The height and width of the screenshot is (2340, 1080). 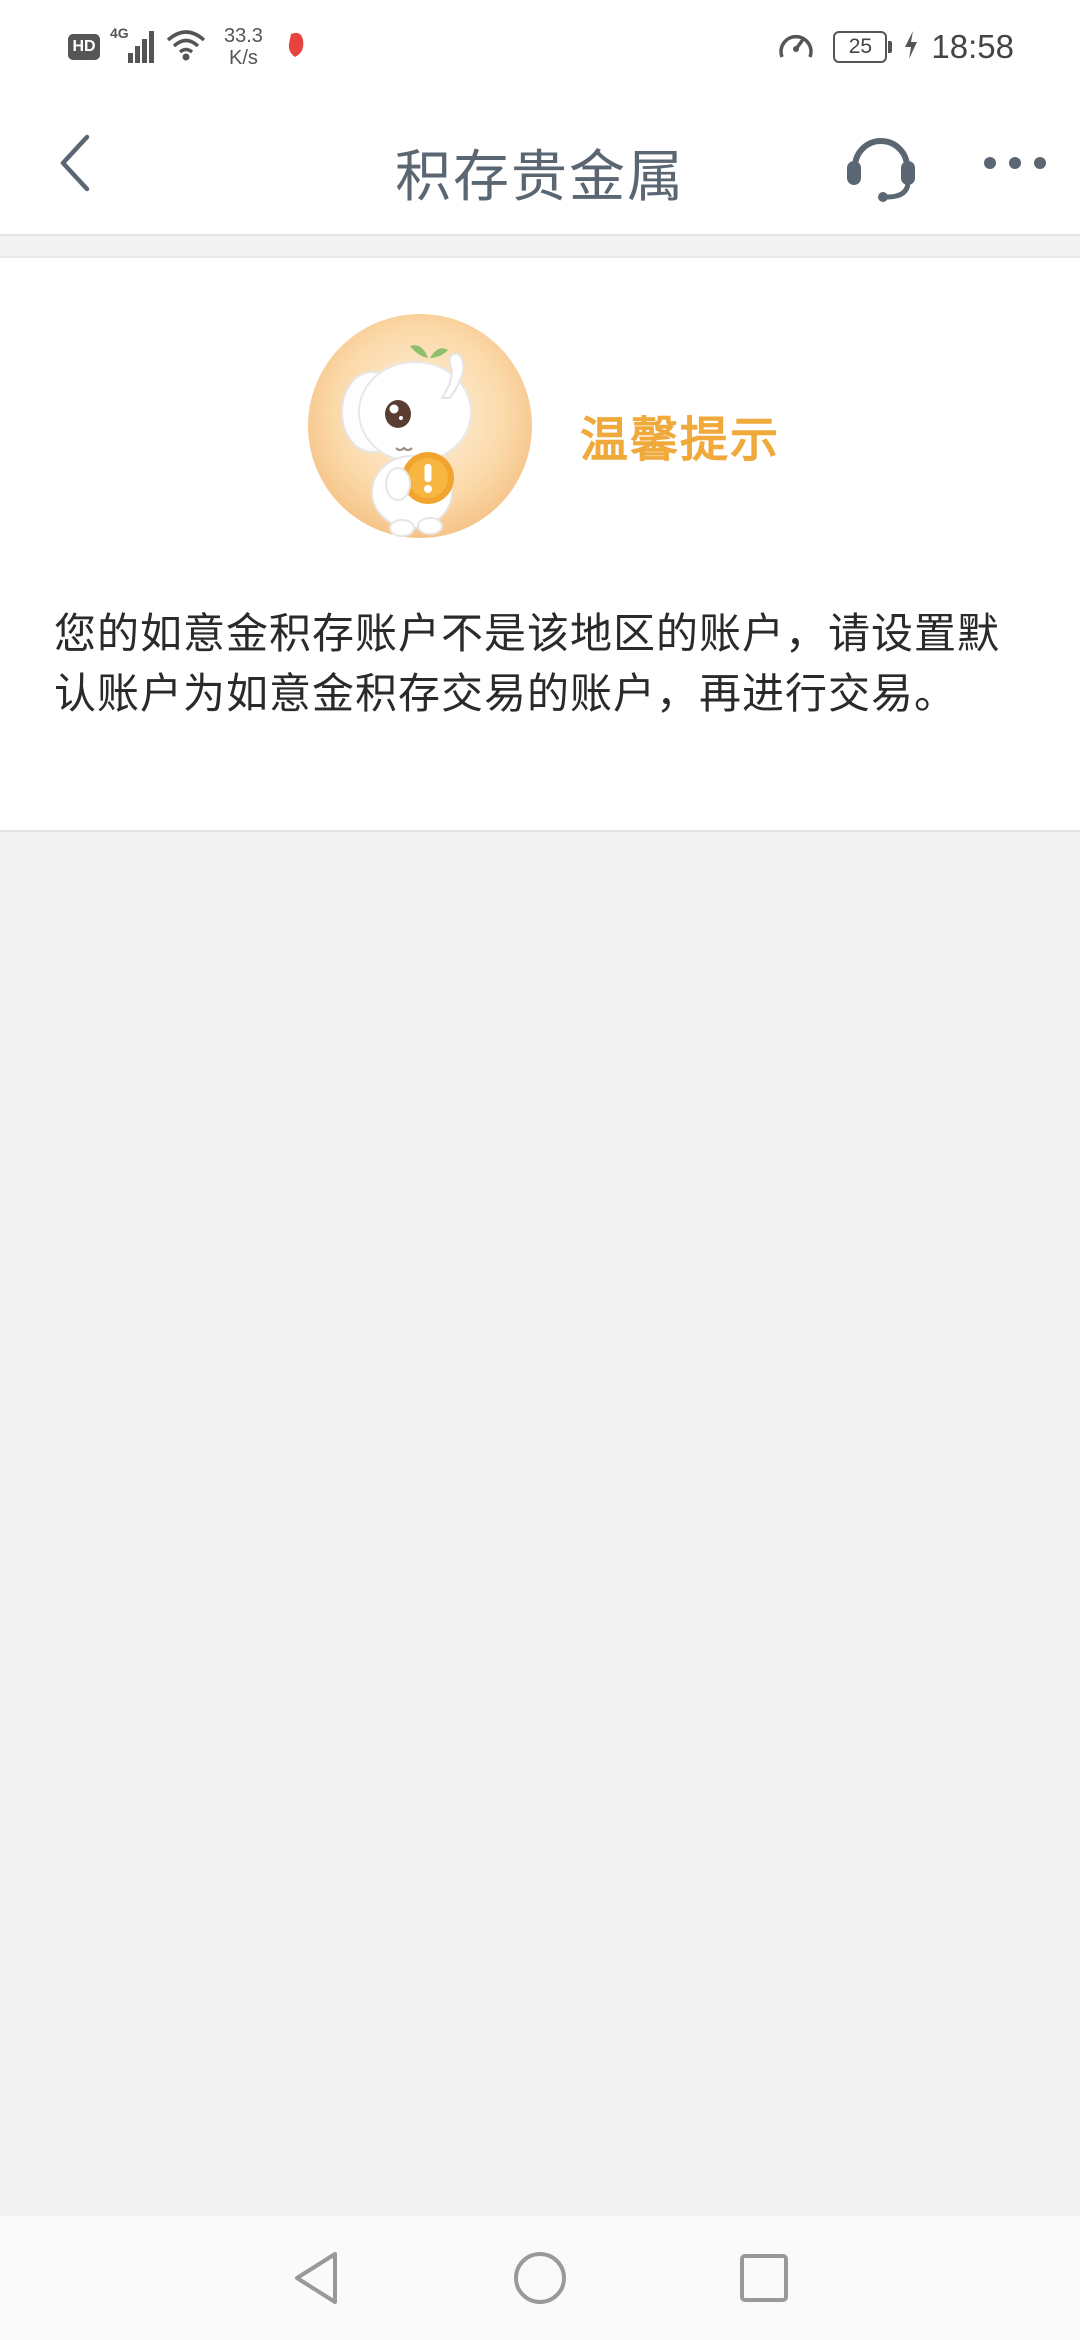 I want to click on system-home-button, so click(x=540, y=2278).